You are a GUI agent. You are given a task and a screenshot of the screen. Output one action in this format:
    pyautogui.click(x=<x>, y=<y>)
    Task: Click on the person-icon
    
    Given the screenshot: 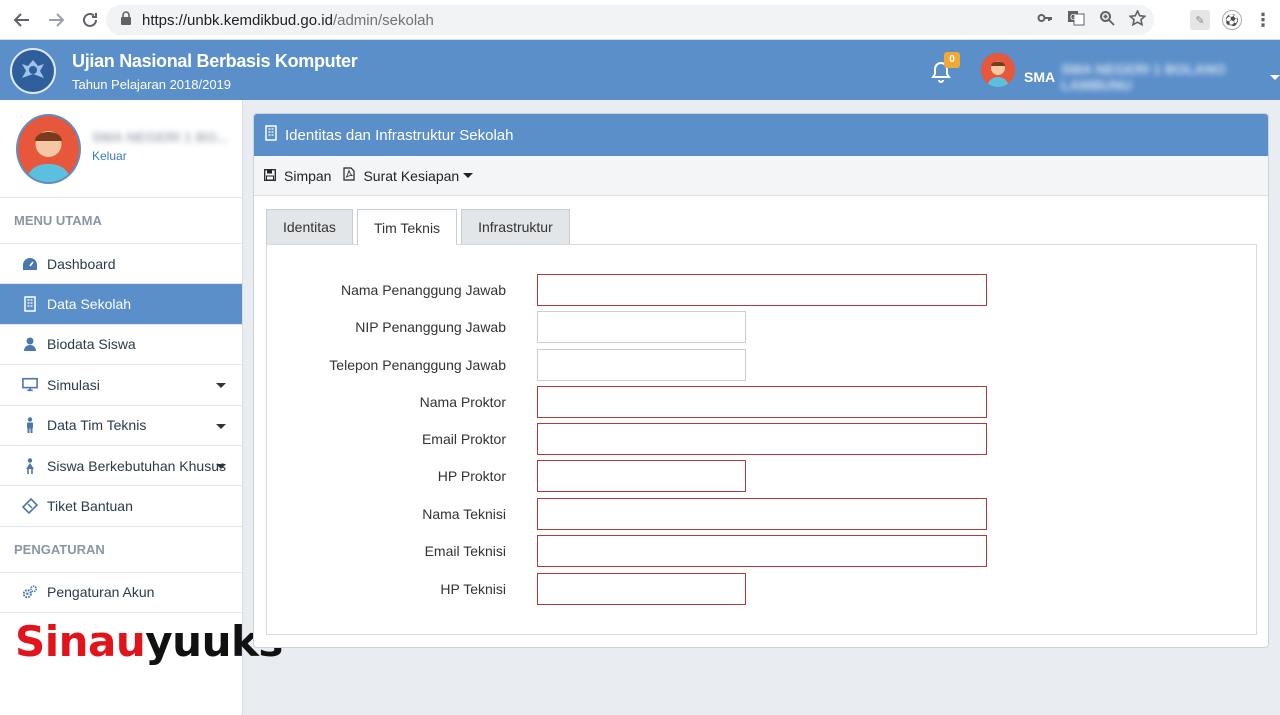 What is the action you would take?
    pyautogui.click(x=30, y=425)
    